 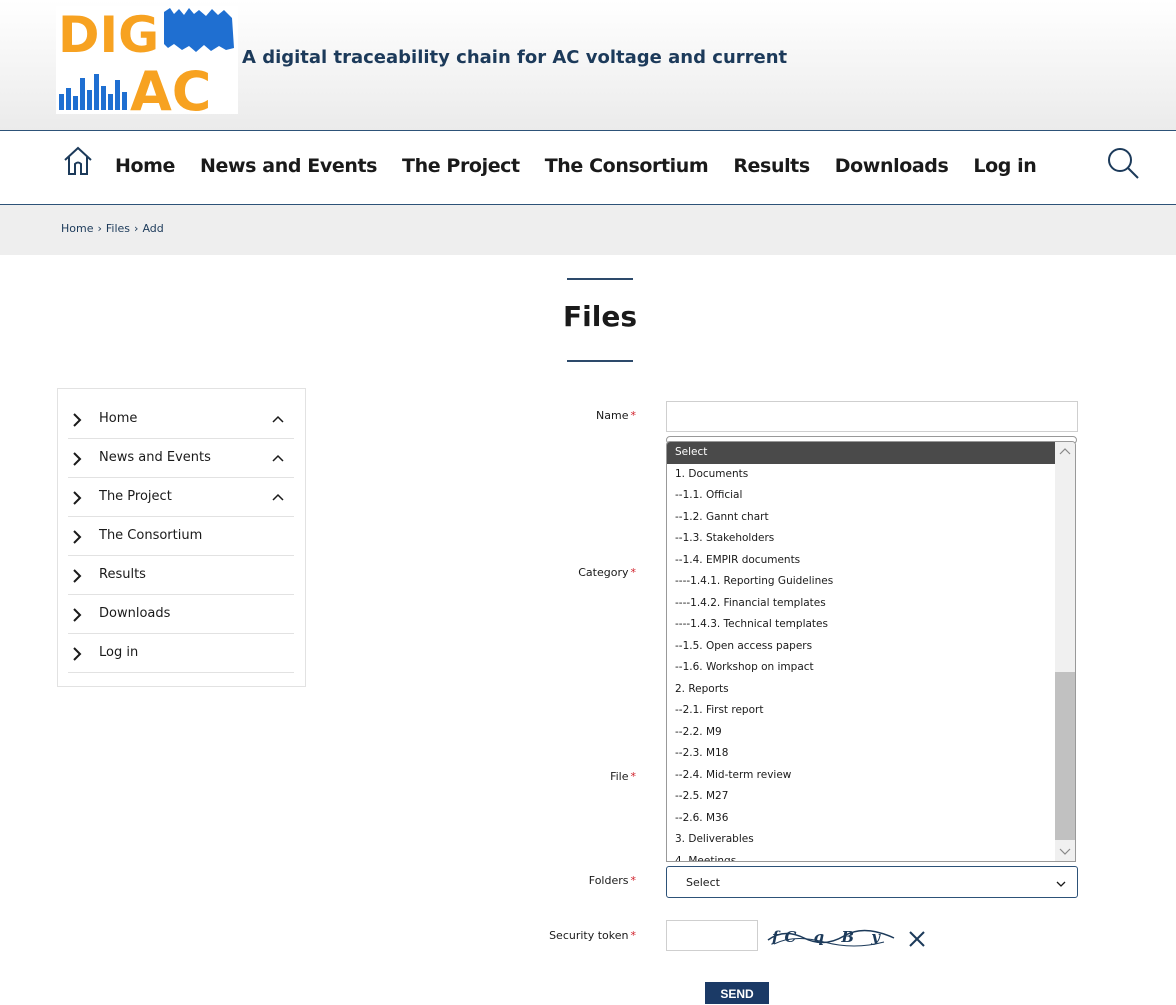 I want to click on sidebar-item-results: Results, so click(x=181, y=575).